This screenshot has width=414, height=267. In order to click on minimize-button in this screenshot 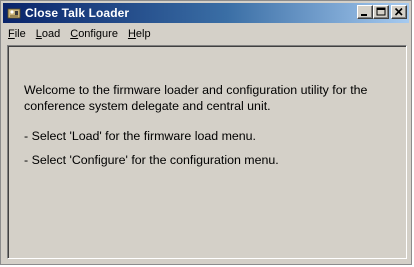, I will do `click(365, 12)`.